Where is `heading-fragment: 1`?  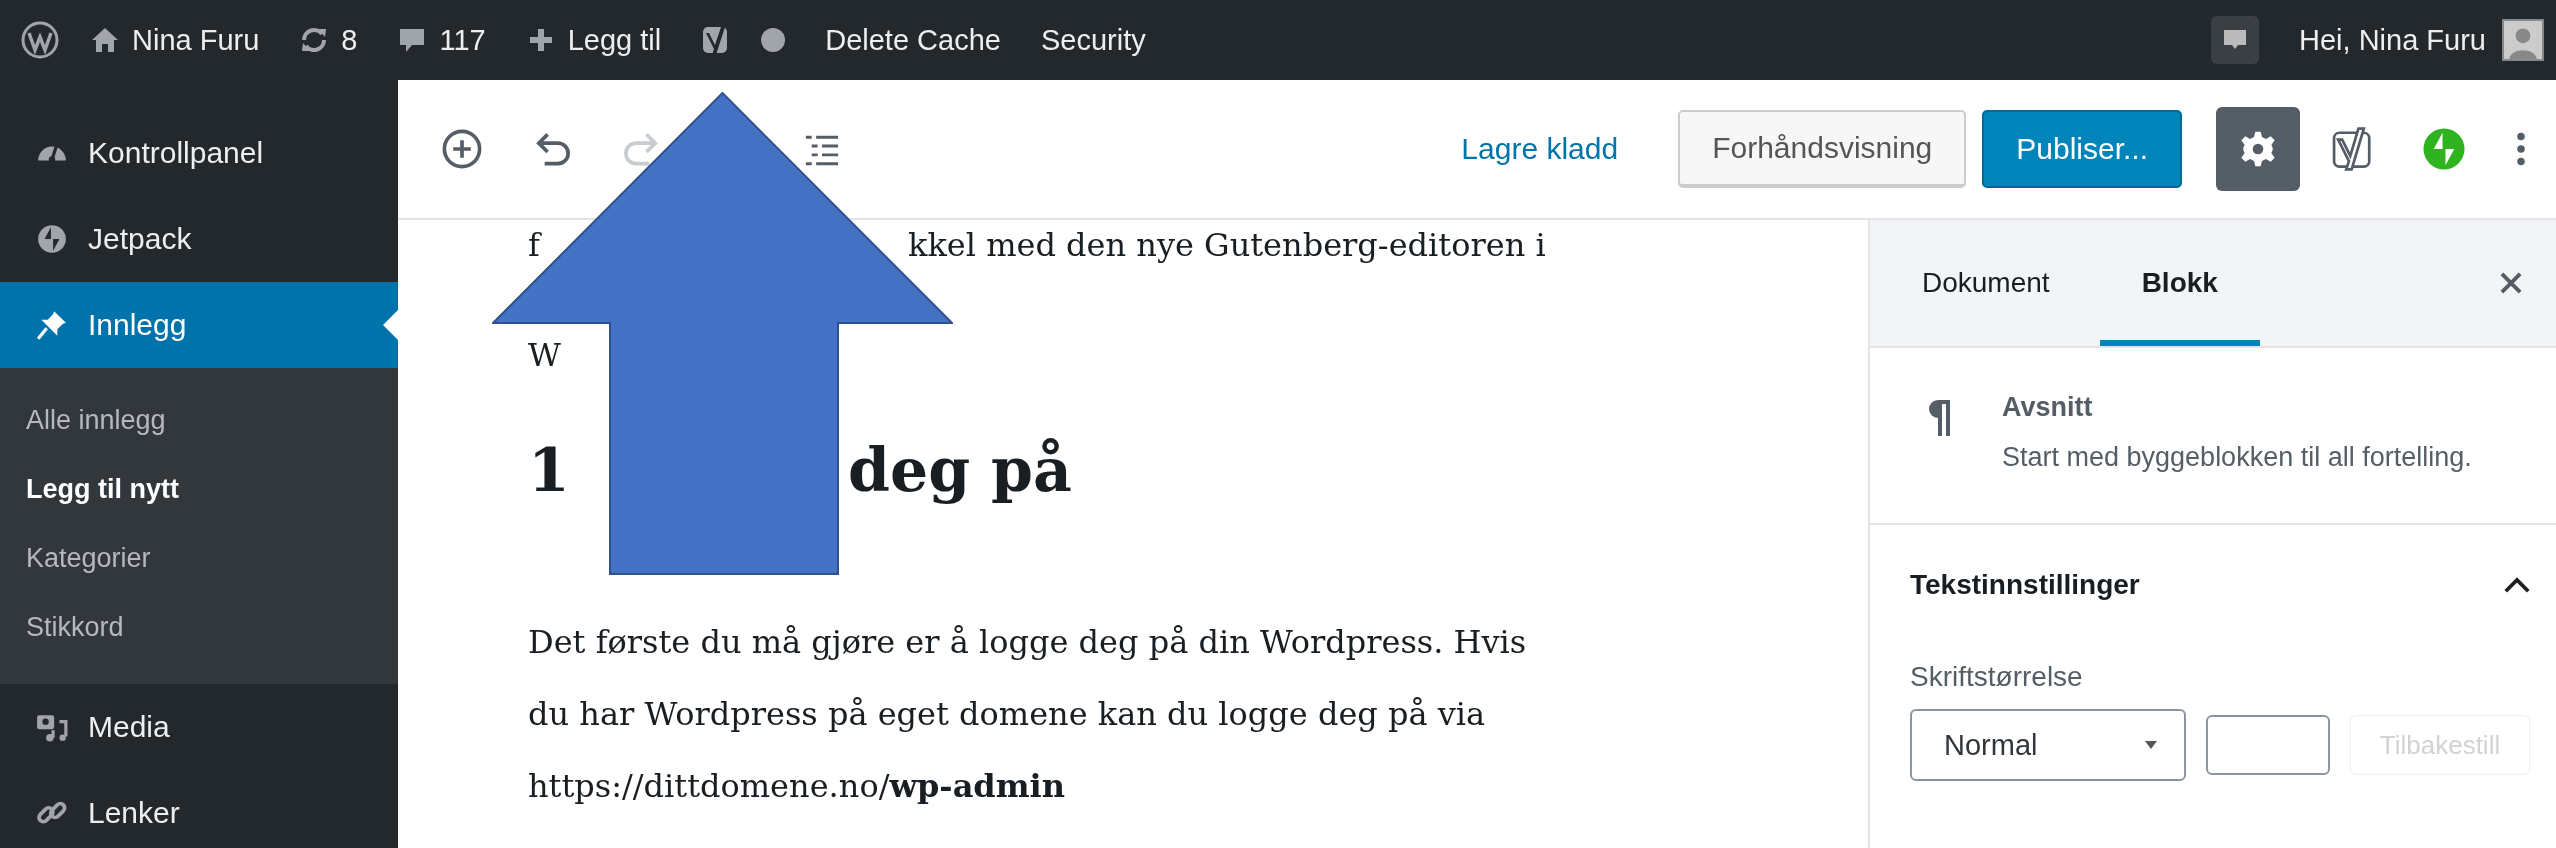
heading-fragment: 1 is located at coordinates (549, 470).